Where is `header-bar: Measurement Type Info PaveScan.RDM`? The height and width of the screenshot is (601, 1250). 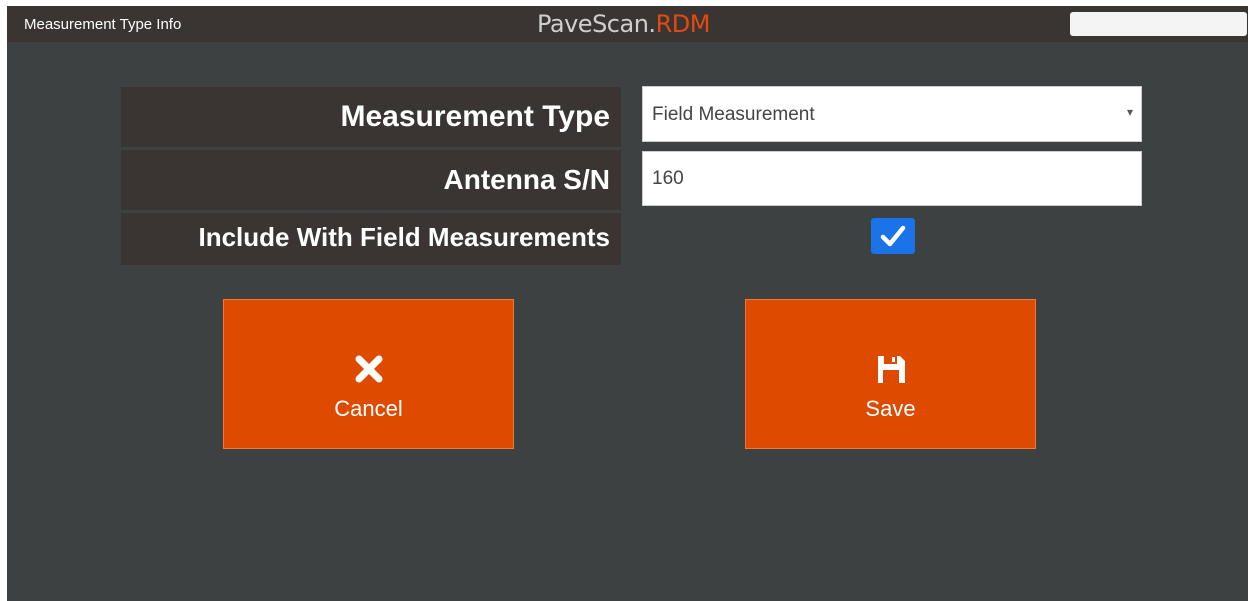
header-bar: Measurement Type Info PaveScan.RDM is located at coordinates (627, 24).